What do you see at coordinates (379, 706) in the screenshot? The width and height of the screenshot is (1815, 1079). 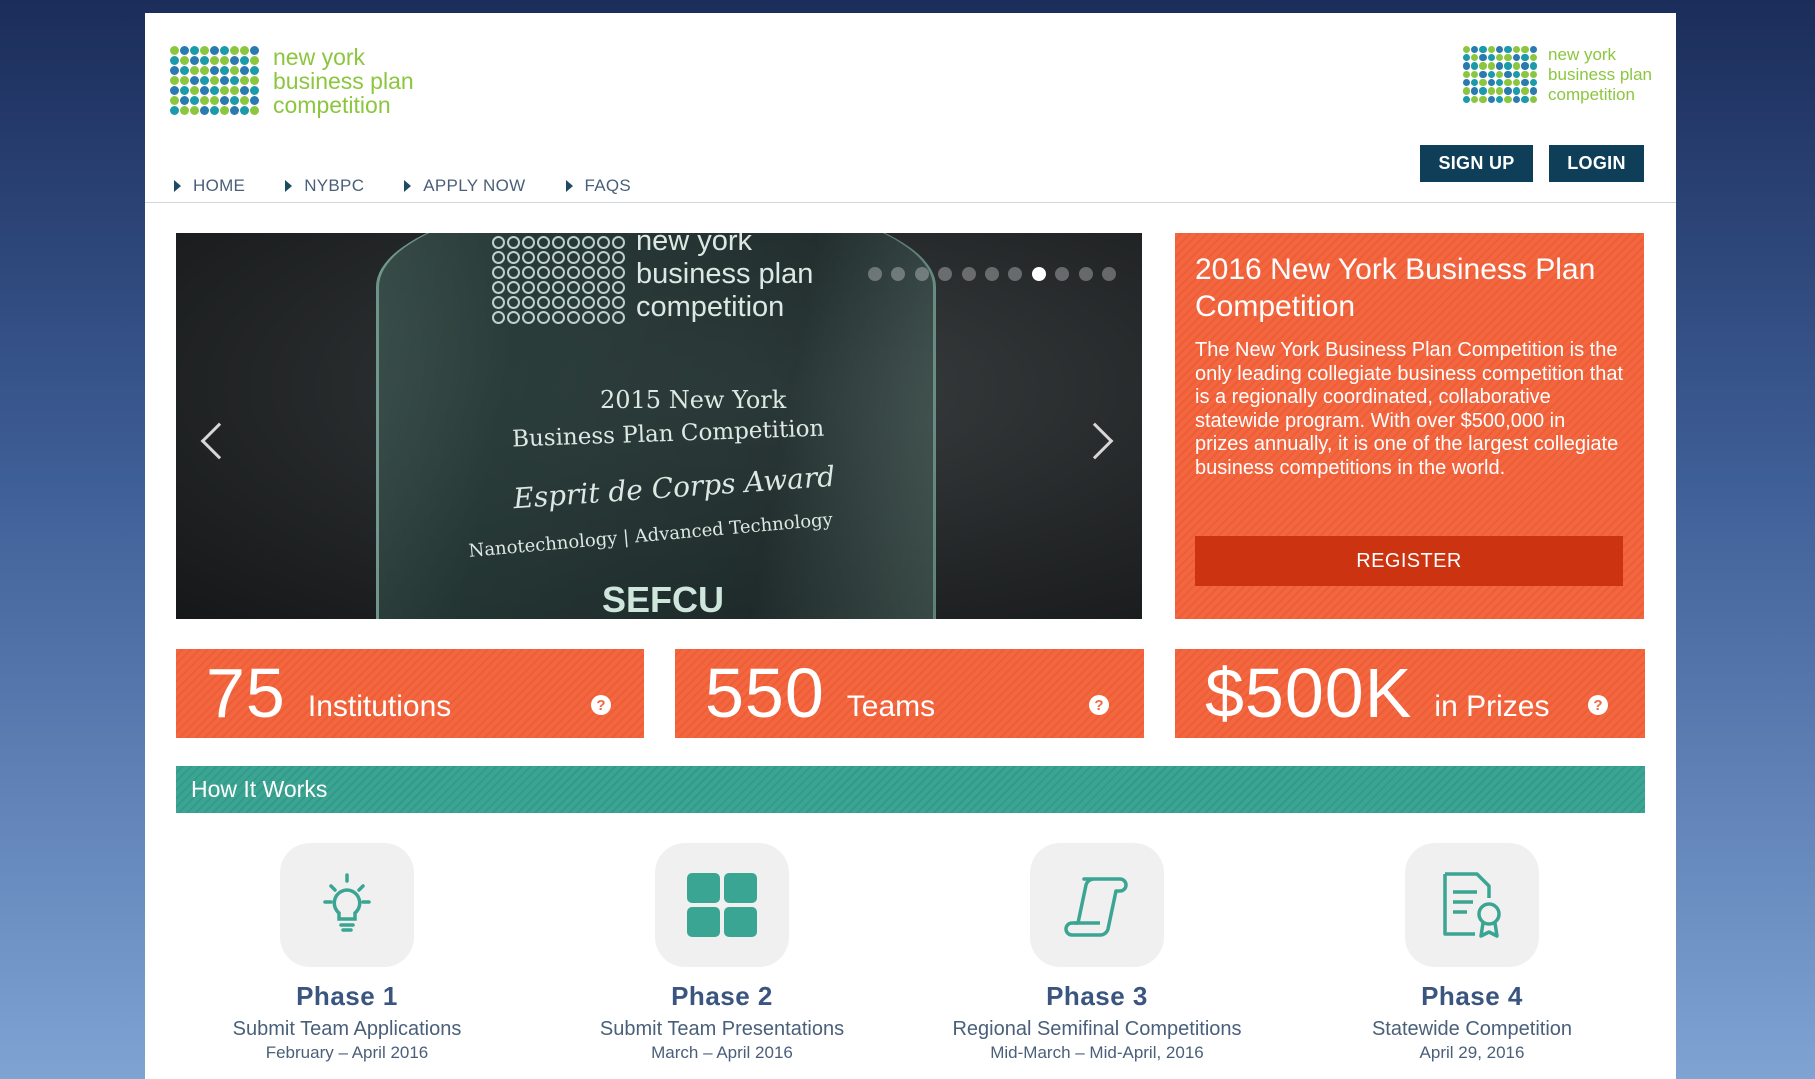 I see `stat-label: Institutions` at bounding box center [379, 706].